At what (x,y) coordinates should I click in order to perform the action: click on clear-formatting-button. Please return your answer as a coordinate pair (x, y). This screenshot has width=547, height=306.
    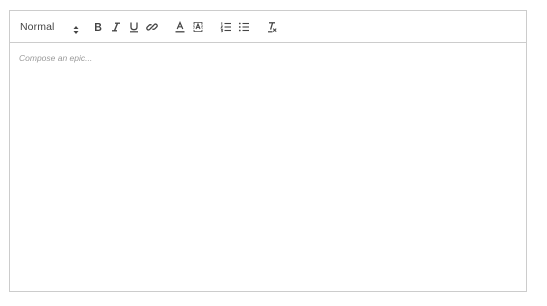
    Looking at the image, I should click on (272, 27).